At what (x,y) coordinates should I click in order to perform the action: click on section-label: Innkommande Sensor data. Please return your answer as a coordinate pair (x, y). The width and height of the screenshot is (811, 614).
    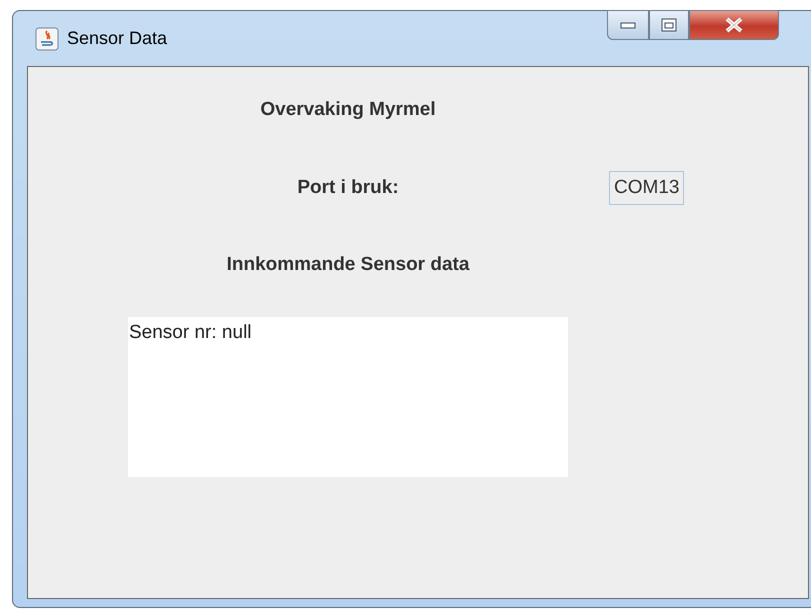
    Looking at the image, I should click on (348, 264).